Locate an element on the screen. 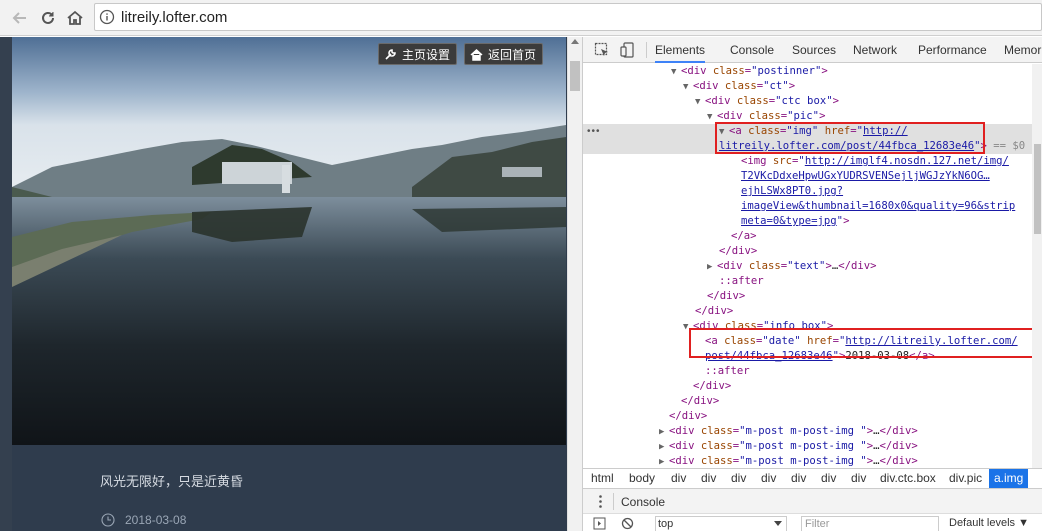 The width and height of the screenshot is (1042, 531). inspect-element-icon is located at coordinates (602, 50).